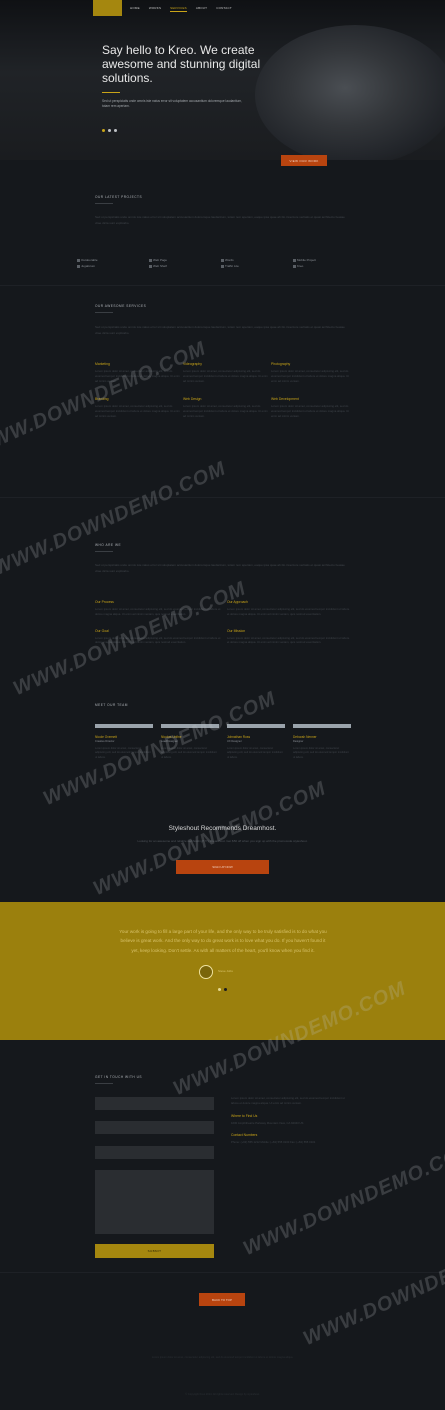 This screenshot has height=1410, width=445. Describe the element at coordinates (225, 971) in the screenshot. I see `testimonial-author: Steve Jobs` at that location.